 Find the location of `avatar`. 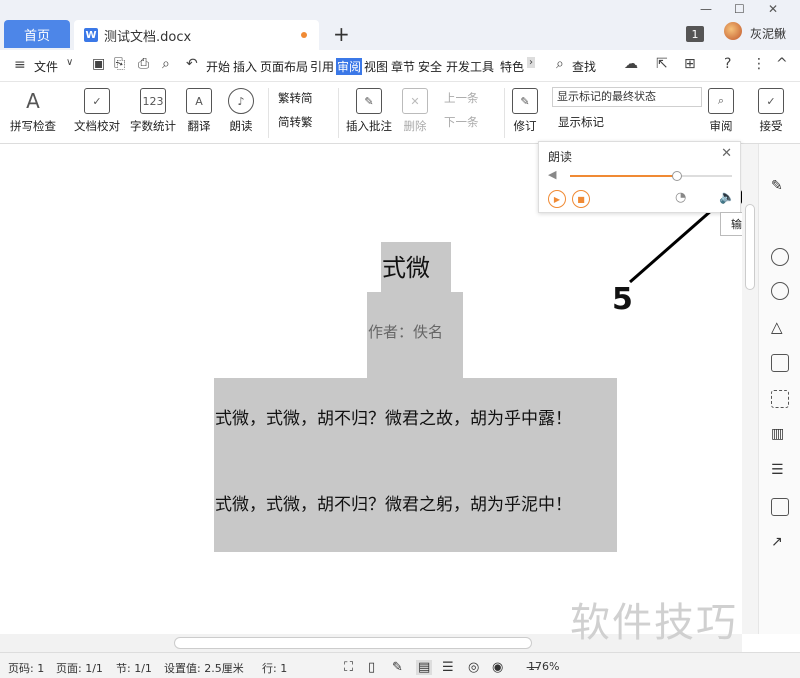

avatar is located at coordinates (733, 31).